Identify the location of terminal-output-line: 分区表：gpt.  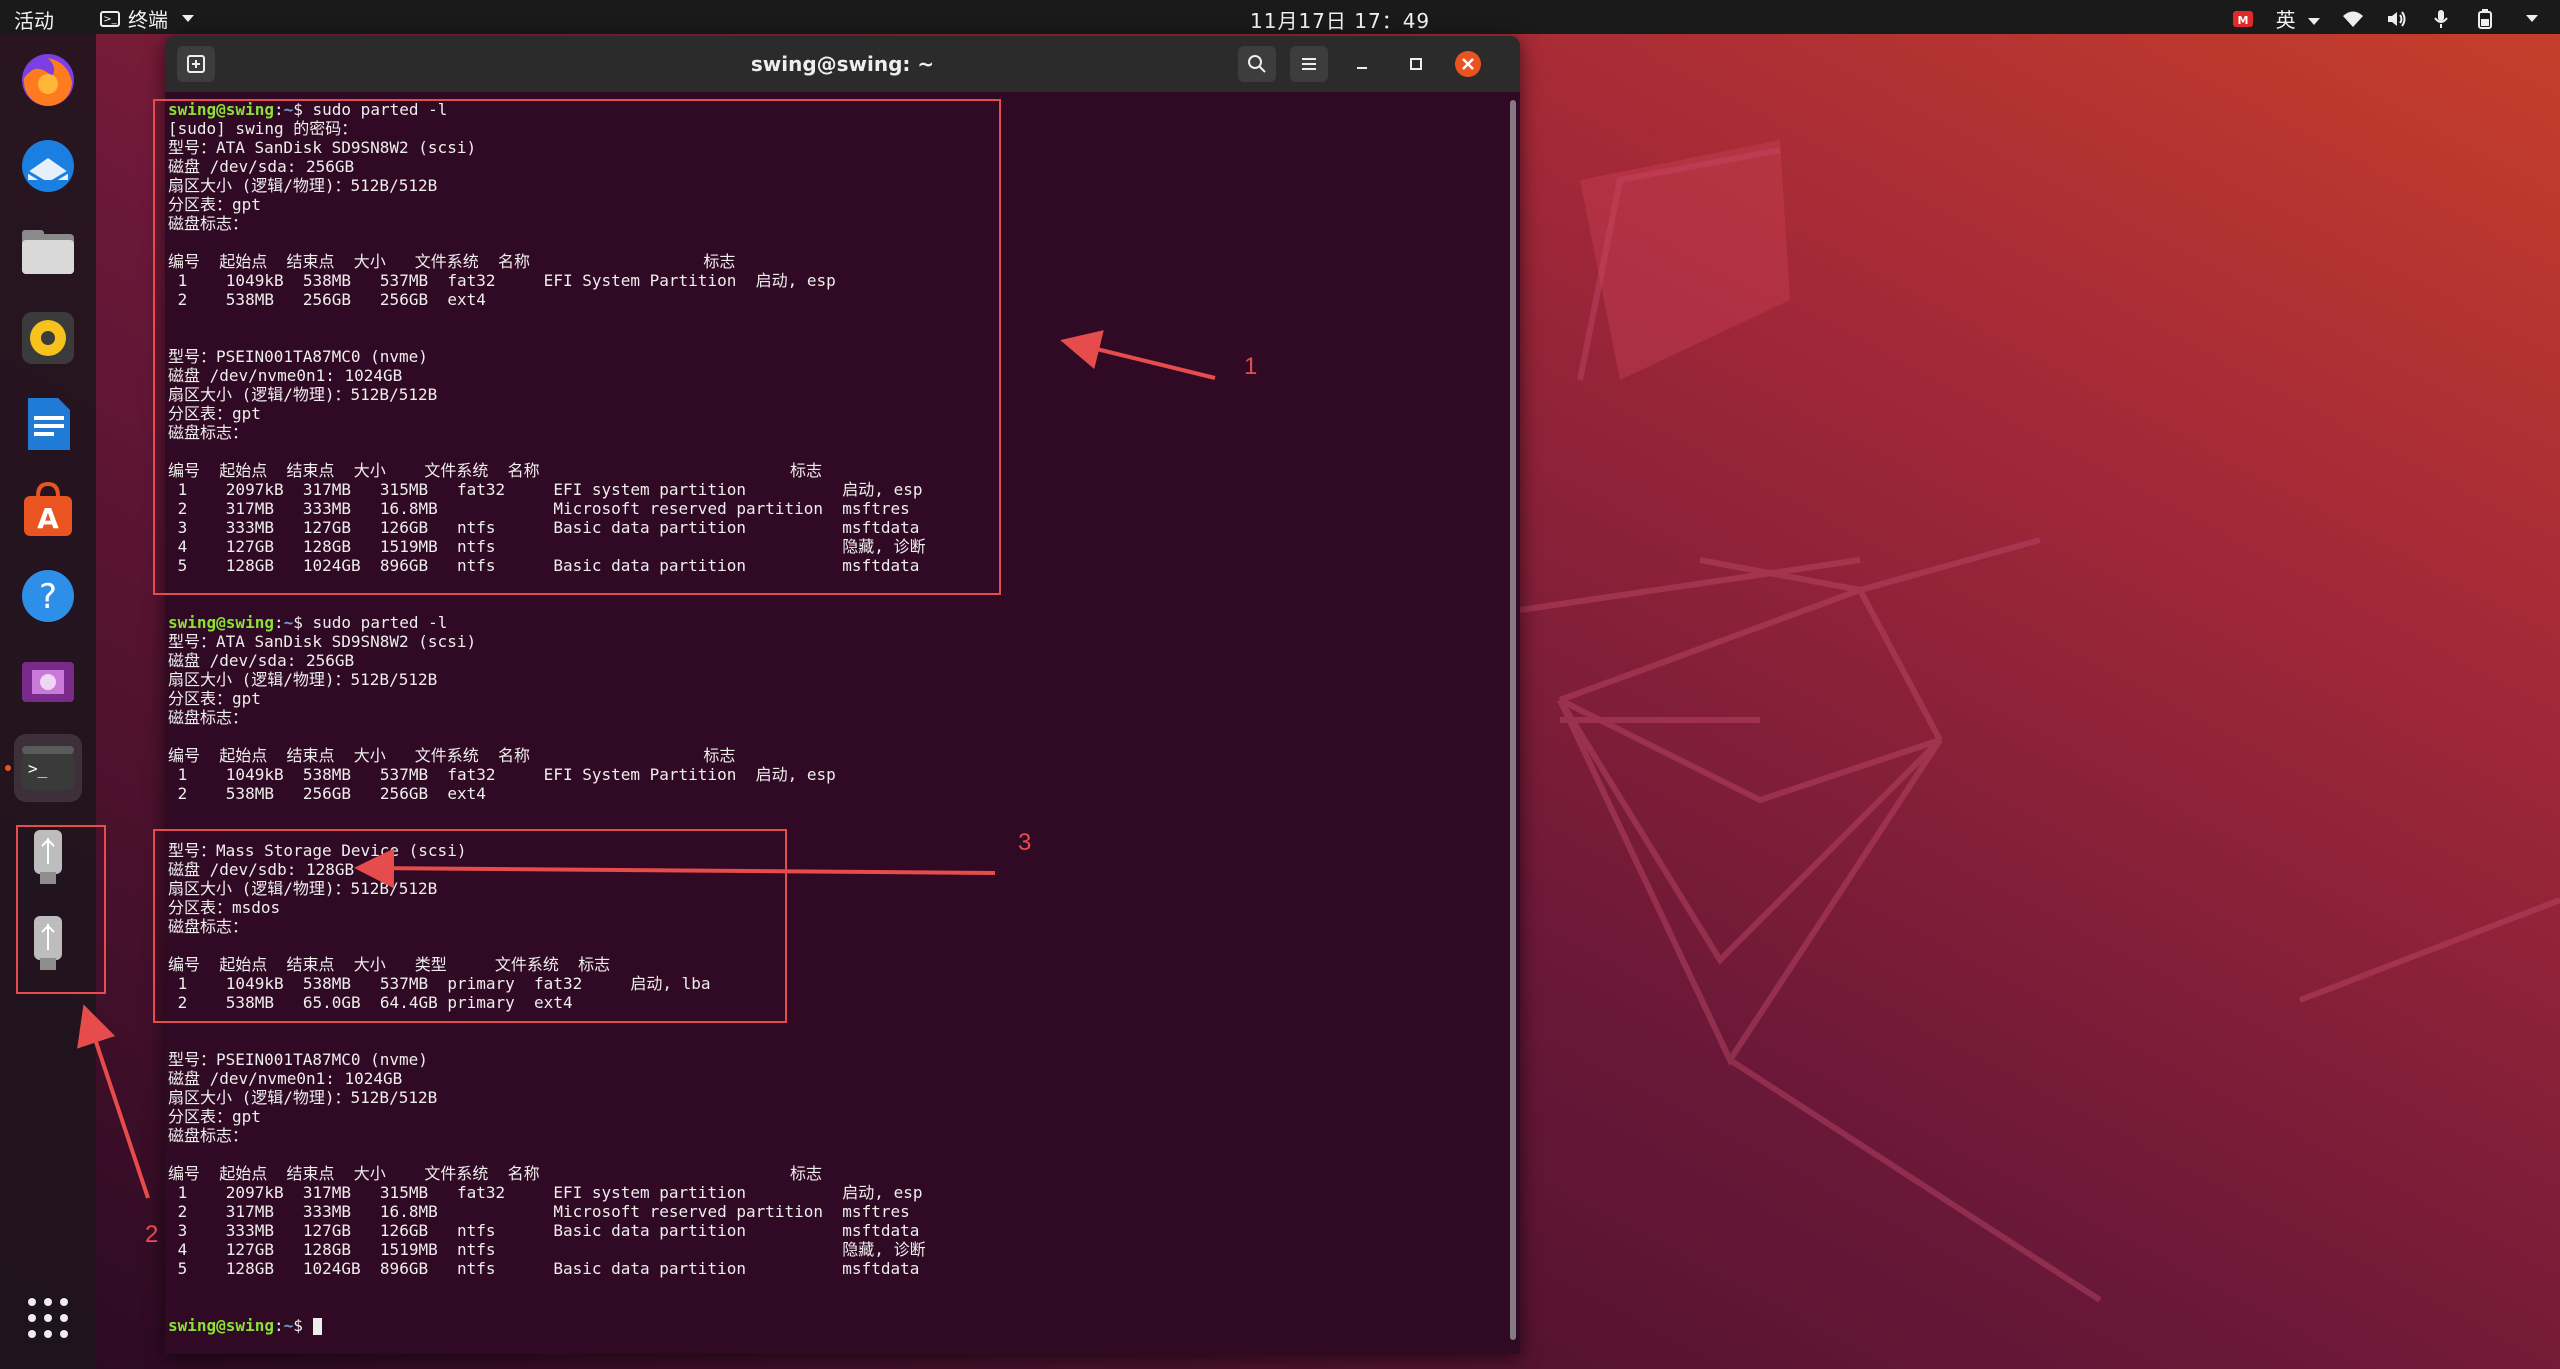
(214, 204).